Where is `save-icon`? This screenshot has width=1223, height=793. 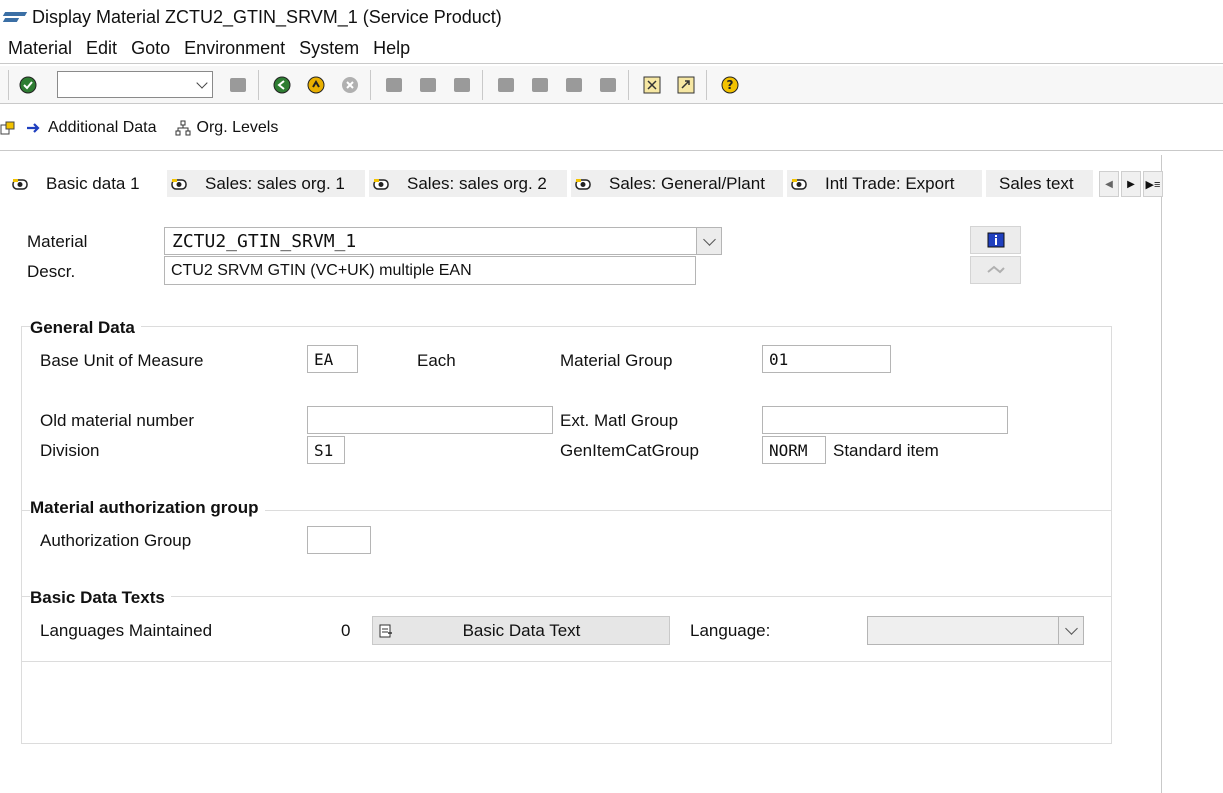 save-icon is located at coordinates (238, 85).